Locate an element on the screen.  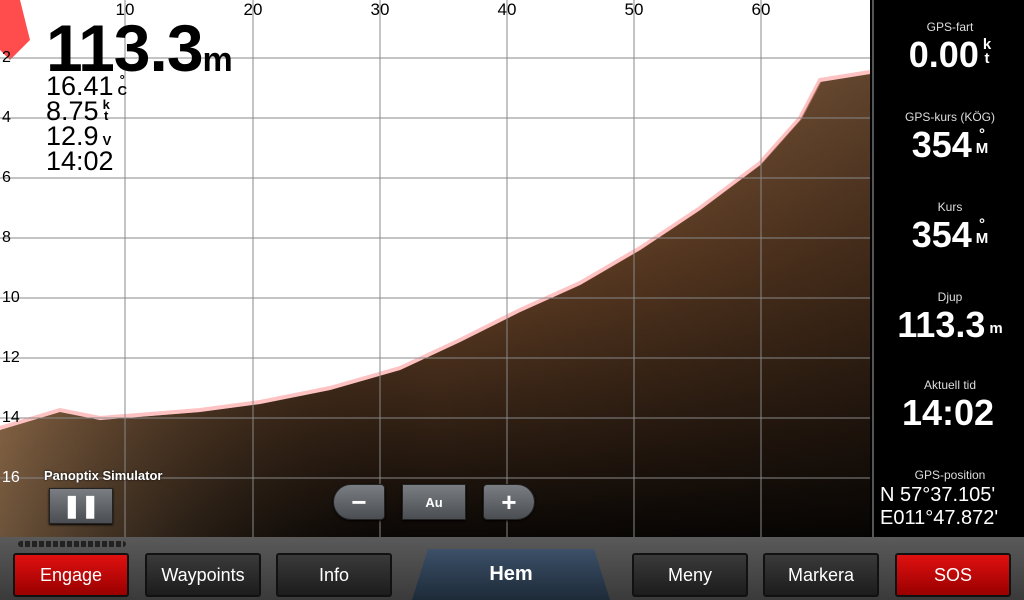
zoom-in-button: + is located at coordinates (509, 502).